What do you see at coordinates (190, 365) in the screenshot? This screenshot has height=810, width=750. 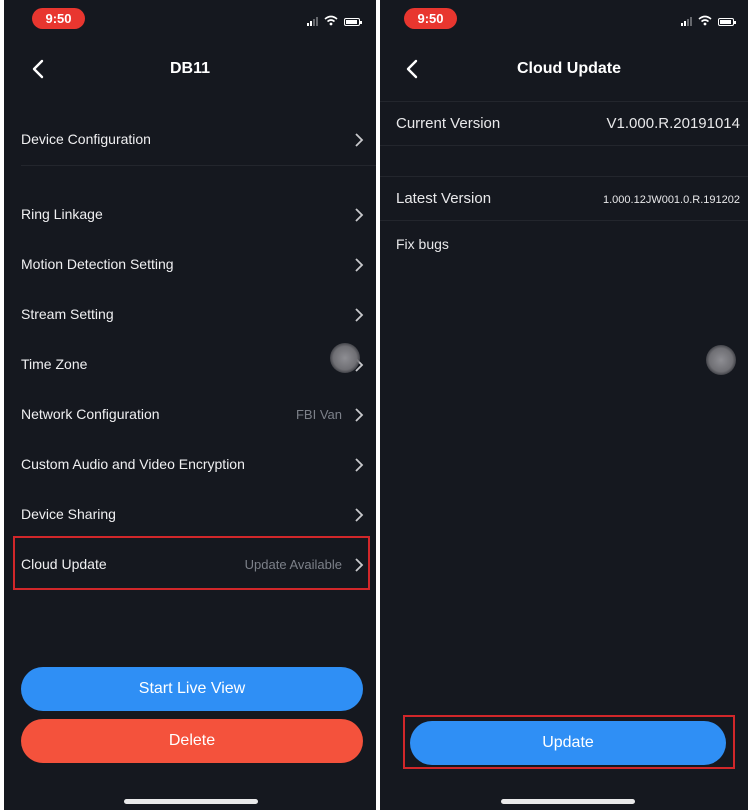 I see `menu-item-time-zone: Time Zone` at bounding box center [190, 365].